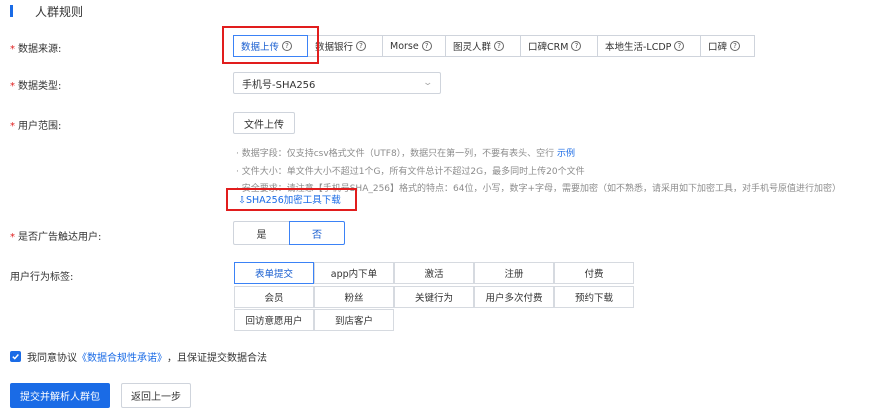 This screenshot has width=879, height=413. What do you see at coordinates (11, 11) in the screenshot?
I see `section-accent-bar` at bounding box center [11, 11].